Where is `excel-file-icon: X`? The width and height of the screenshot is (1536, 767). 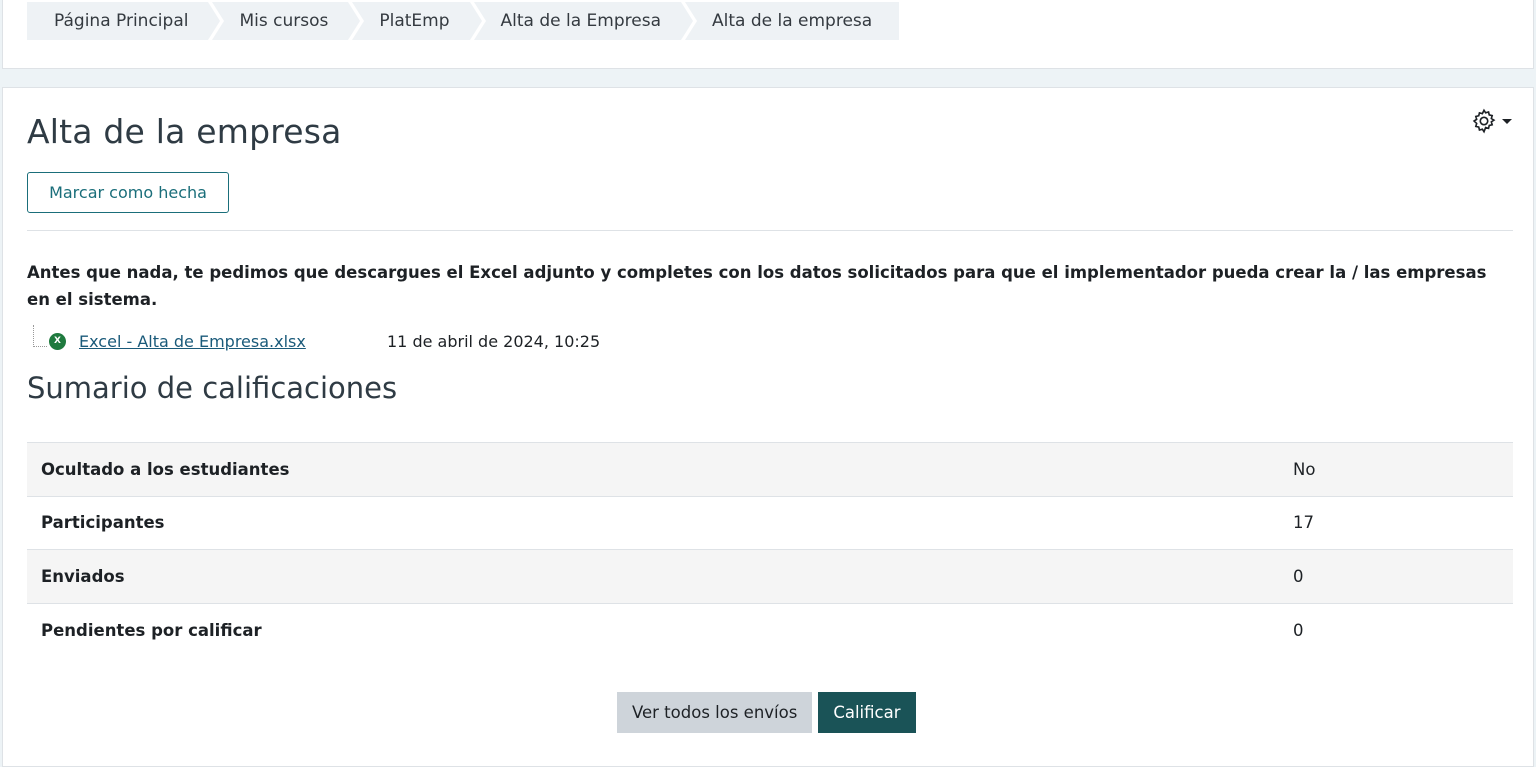 excel-file-icon: X is located at coordinates (57, 341).